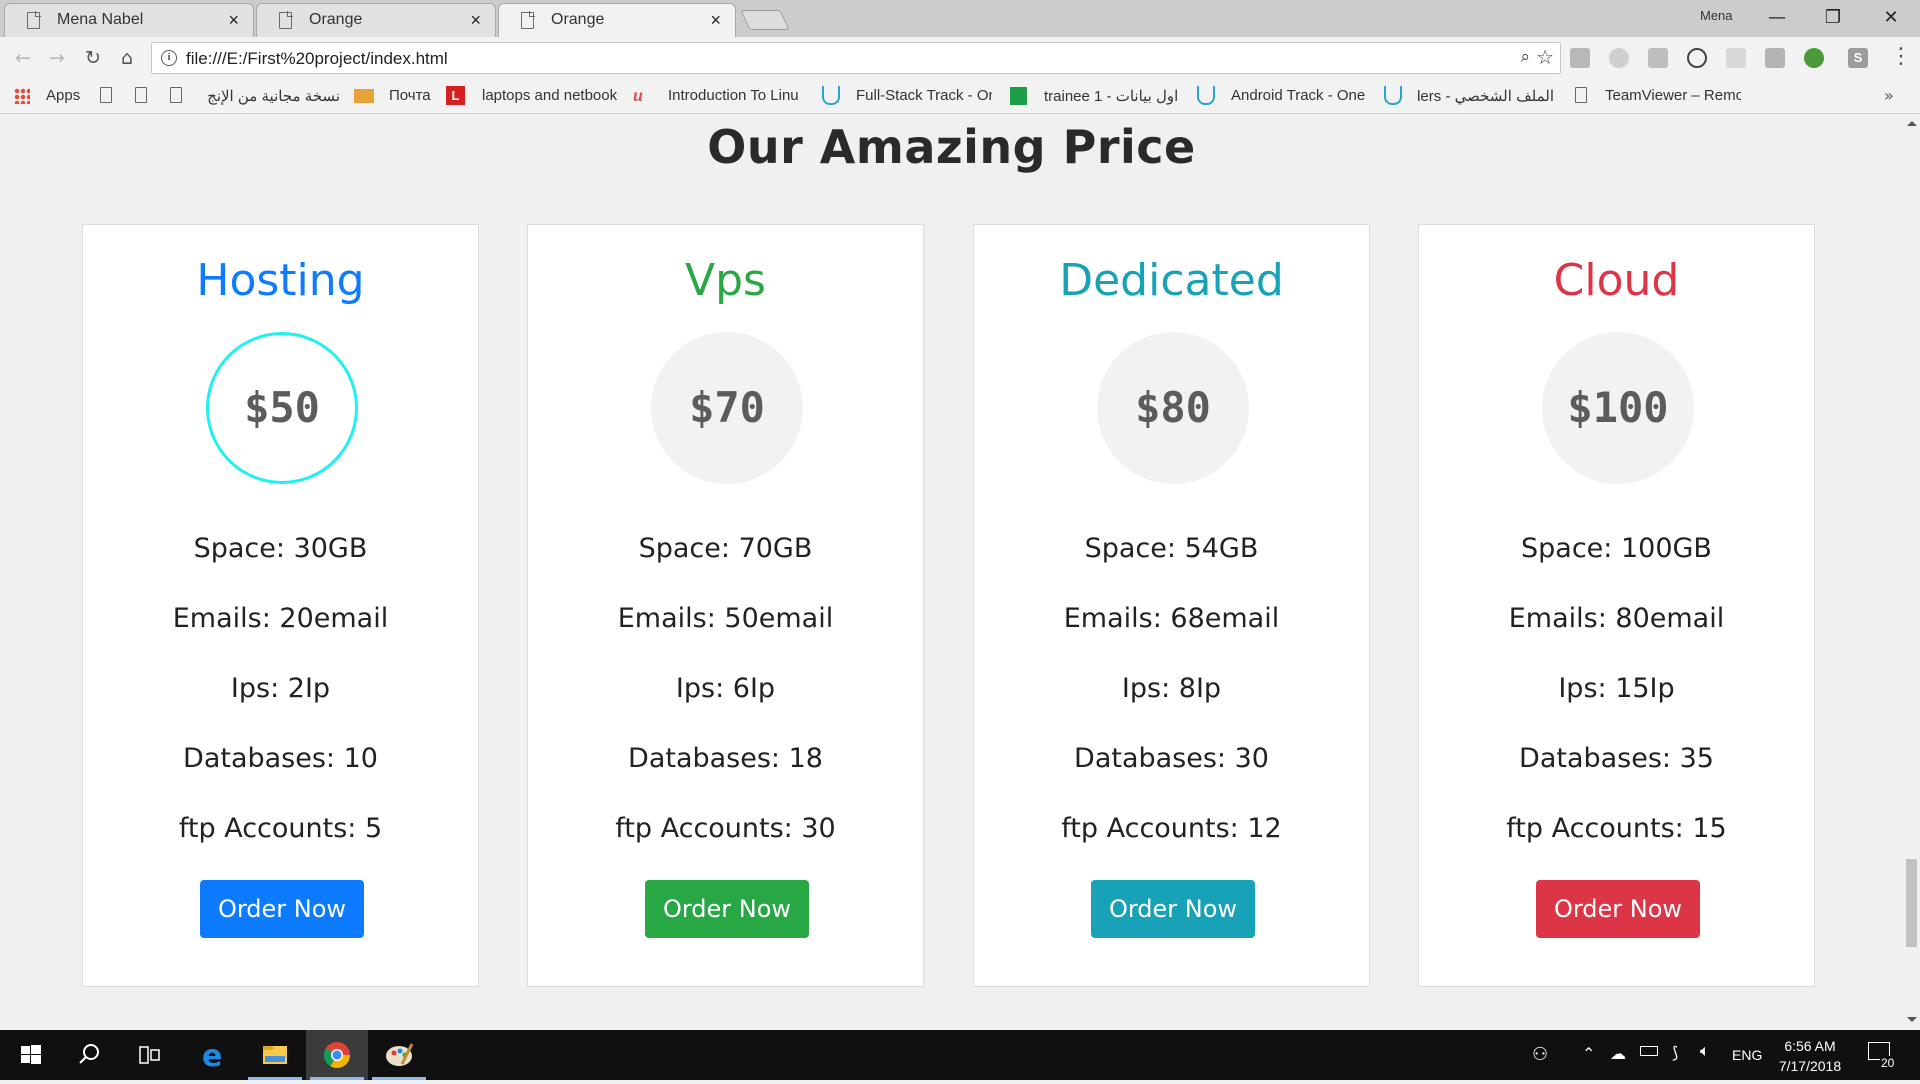 The height and width of the screenshot is (1084, 1920). Describe the element at coordinates (149, 1055) in the screenshot. I see `task-view-icon` at that location.